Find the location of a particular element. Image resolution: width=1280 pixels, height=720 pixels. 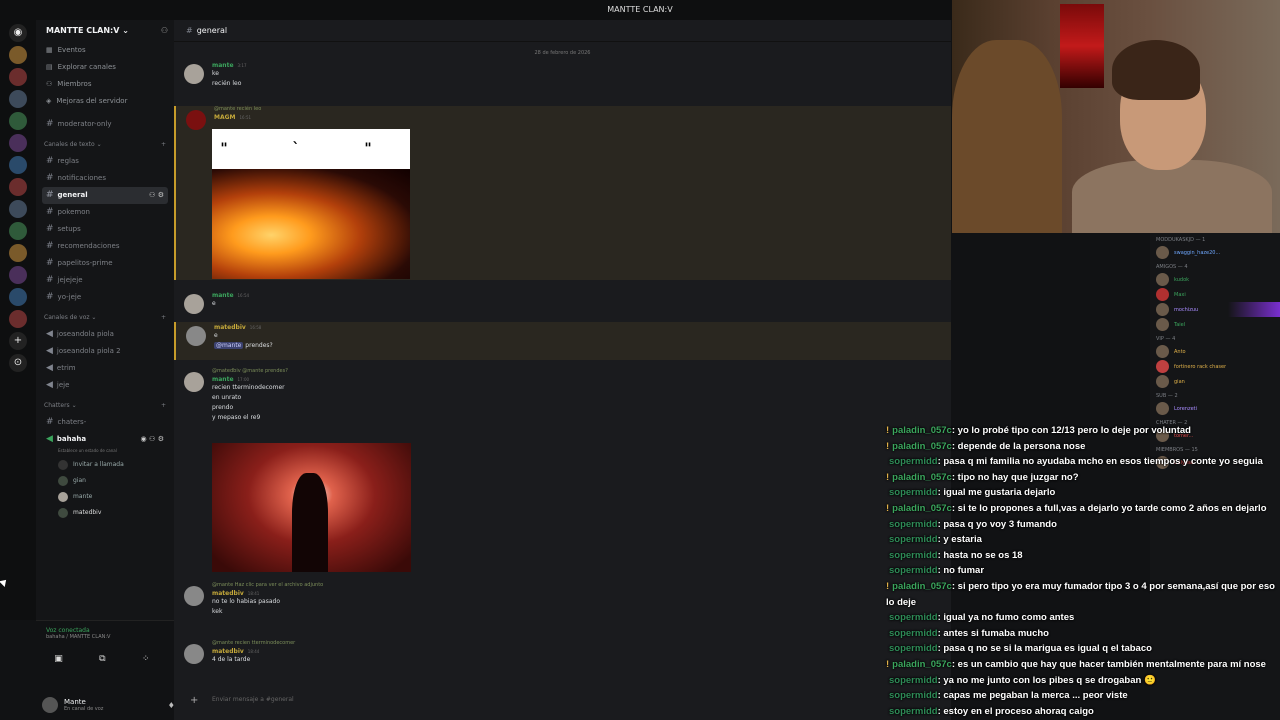

activities-icon: ⁘ is located at coordinates (146, 659).